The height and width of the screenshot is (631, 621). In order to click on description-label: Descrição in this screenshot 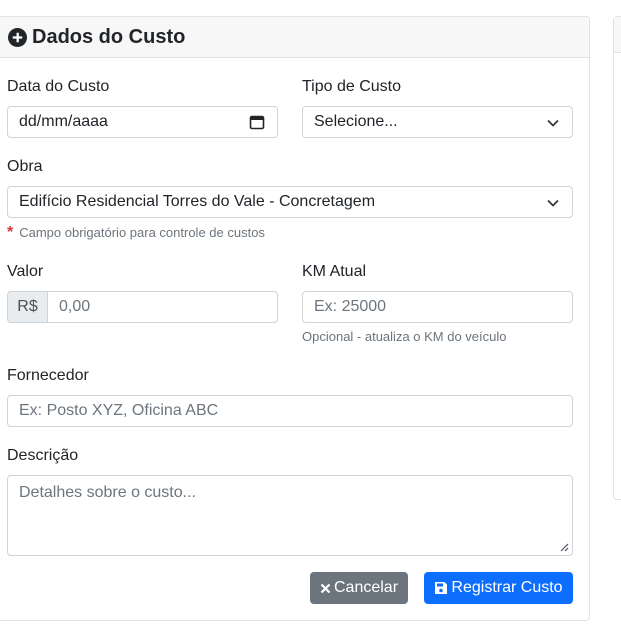, I will do `click(43, 455)`.